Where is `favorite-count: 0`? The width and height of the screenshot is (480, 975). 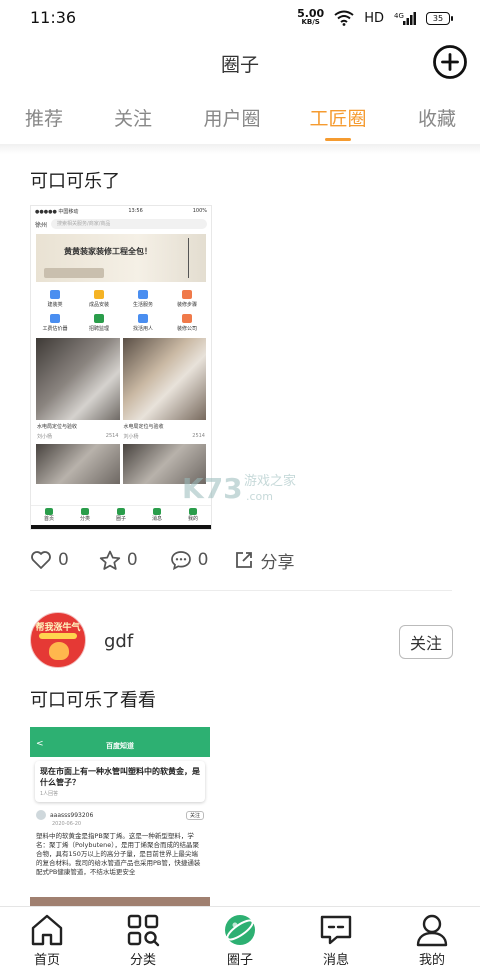
favorite-count: 0 is located at coordinates (132, 560).